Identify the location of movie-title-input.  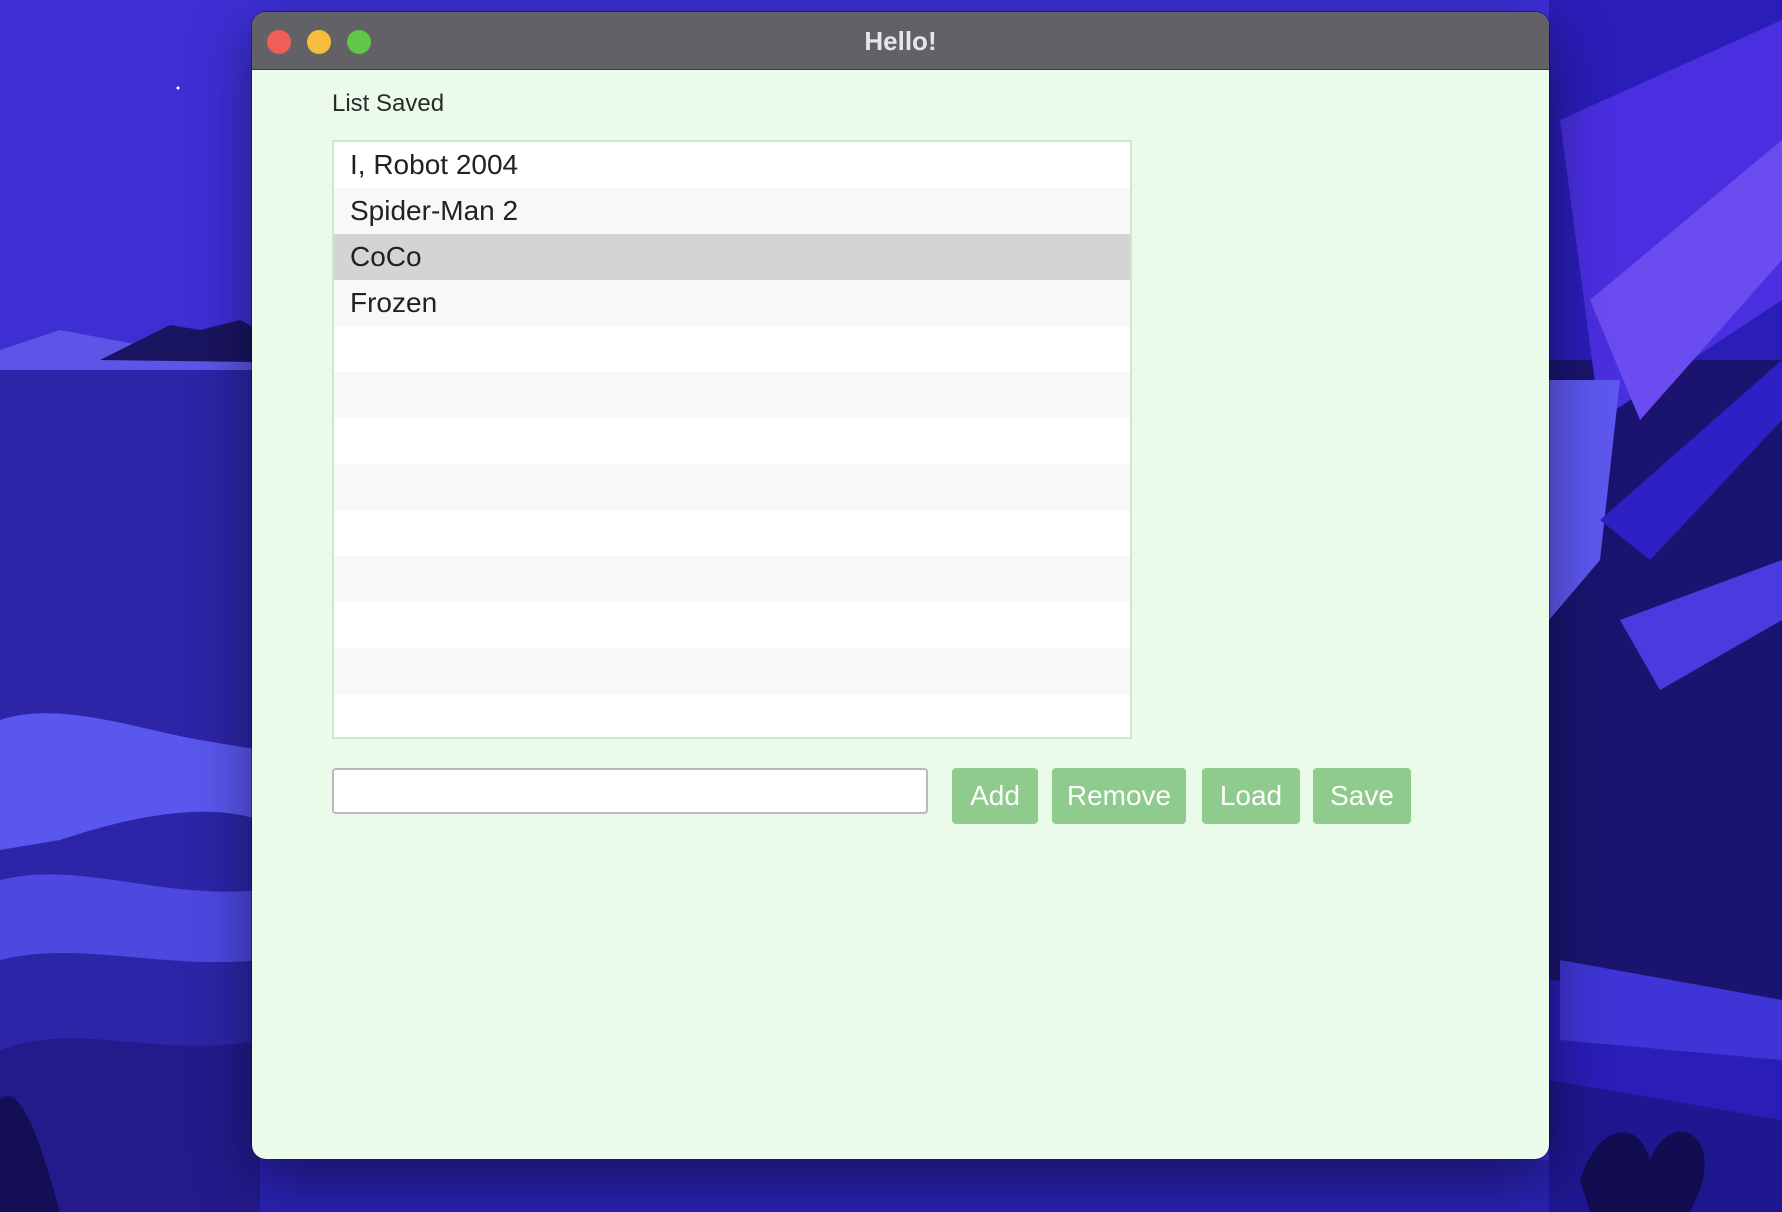
(630, 791).